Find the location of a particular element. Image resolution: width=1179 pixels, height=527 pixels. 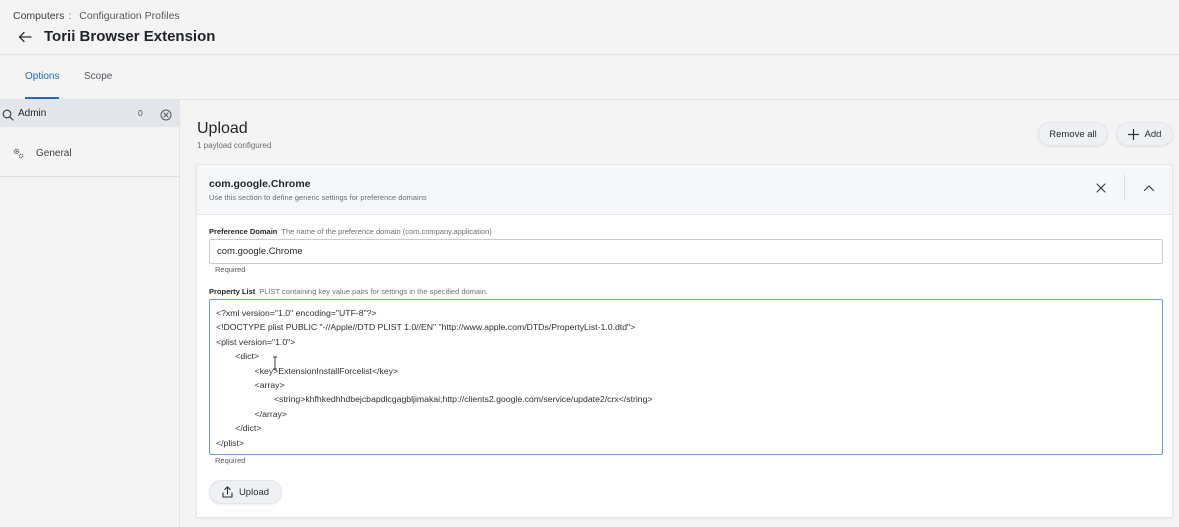

plist-line: </dict> is located at coordinates (239, 428).